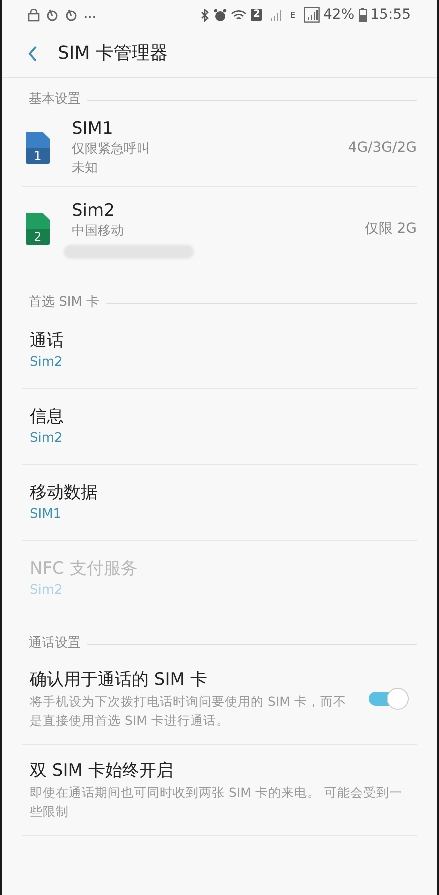 Image resolution: width=439 pixels, height=895 pixels. What do you see at coordinates (38, 148) in the screenshot?
I see `sim-card-icon: 1` at bounding box center [38, 148].